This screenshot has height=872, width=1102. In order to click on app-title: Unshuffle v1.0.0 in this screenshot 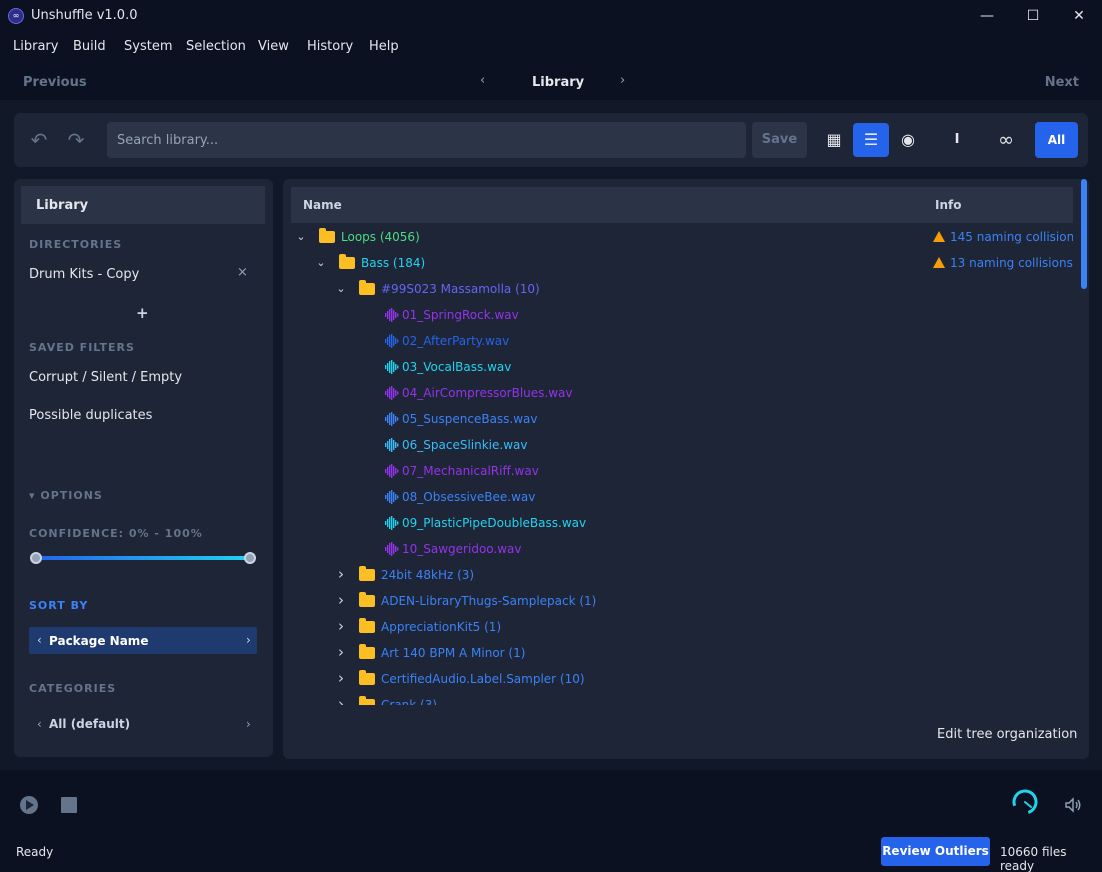, I will do `click(84, 15)`.